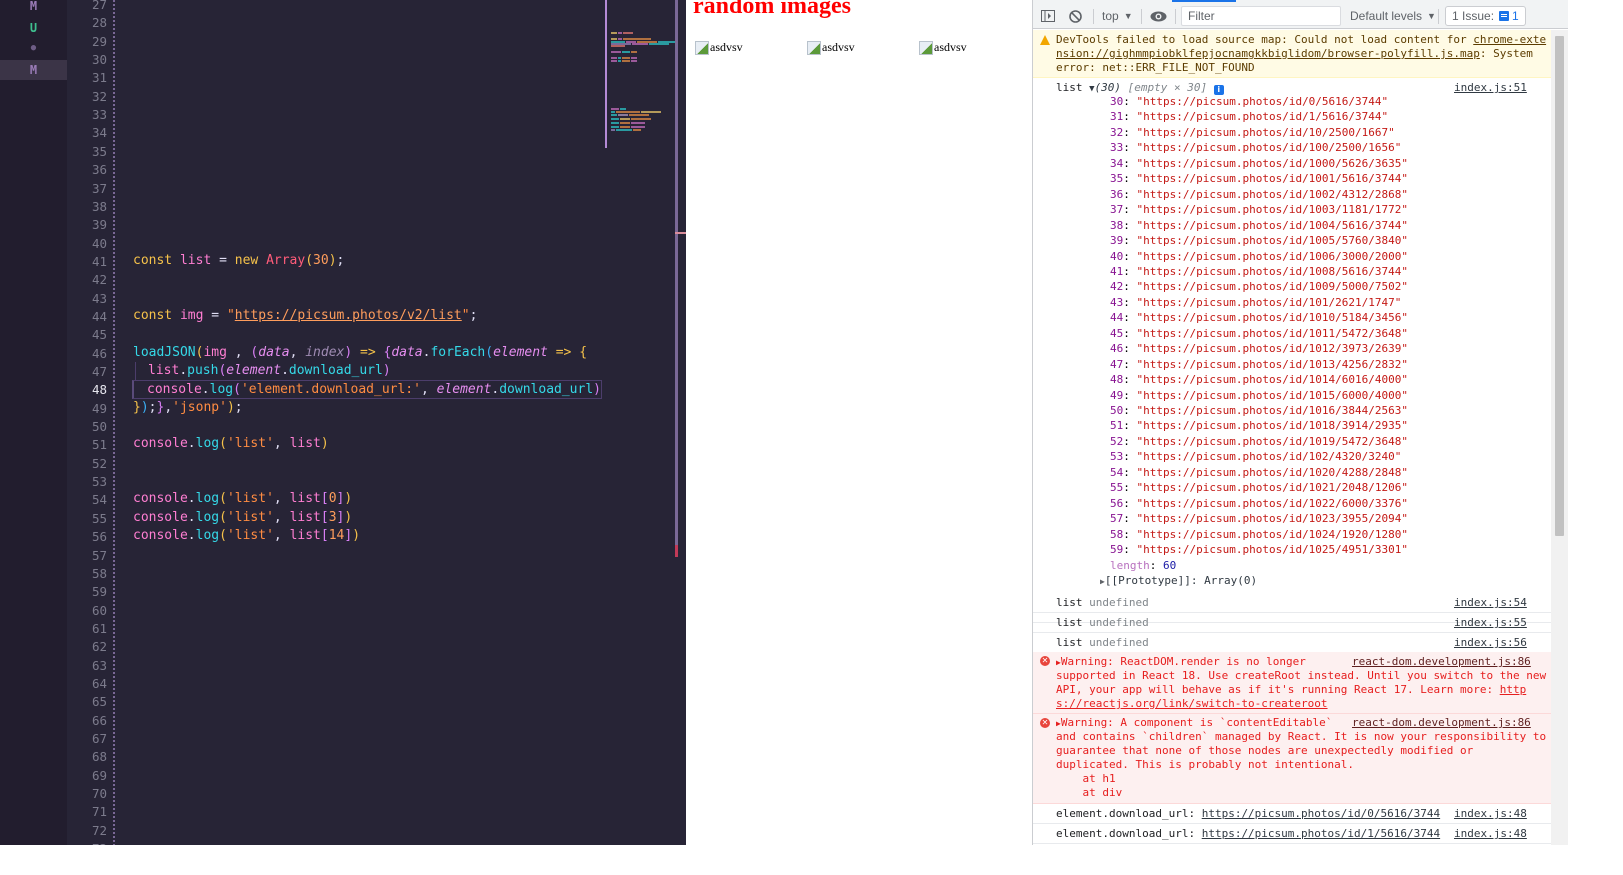 The image size is (1623, 875). Describe the element at coordinates (1158, 16) in the screenshot. I see `live-expression-button` at that location.